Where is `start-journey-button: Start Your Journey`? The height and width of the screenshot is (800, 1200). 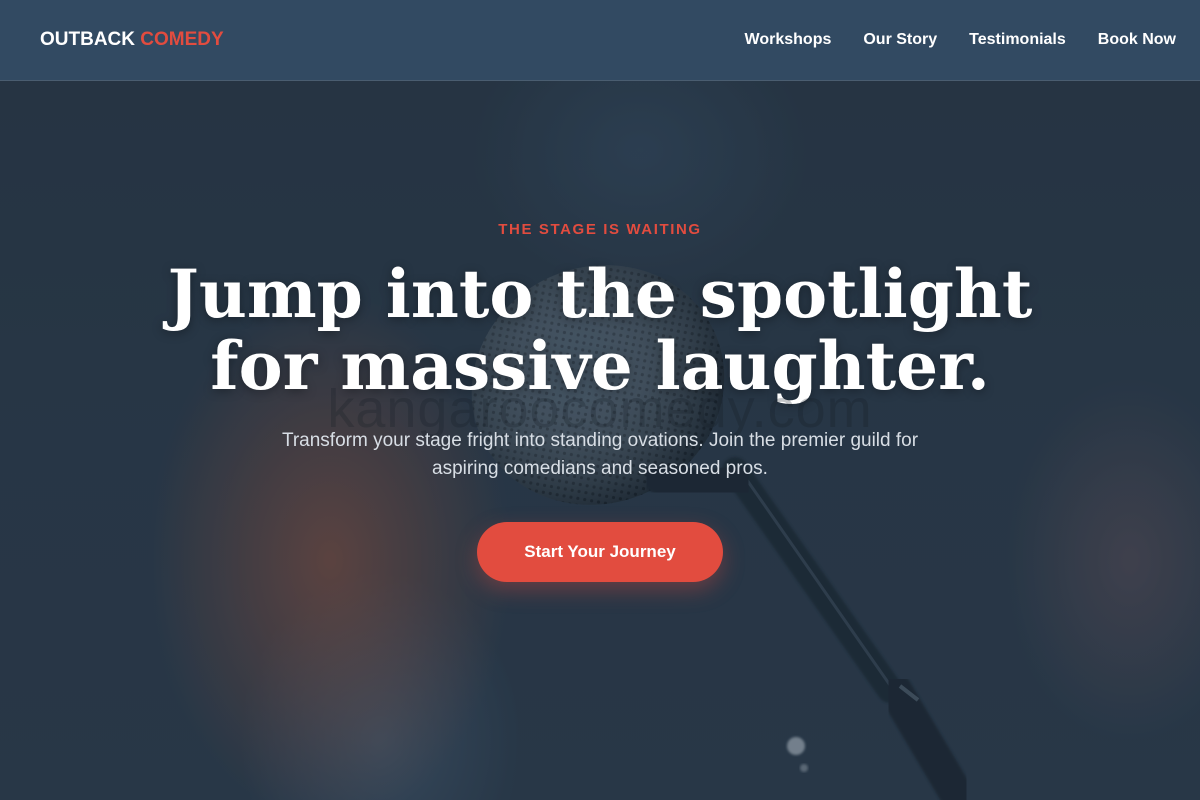
start-journey-button: Start Your Journey is located at coordinates (600, 552).